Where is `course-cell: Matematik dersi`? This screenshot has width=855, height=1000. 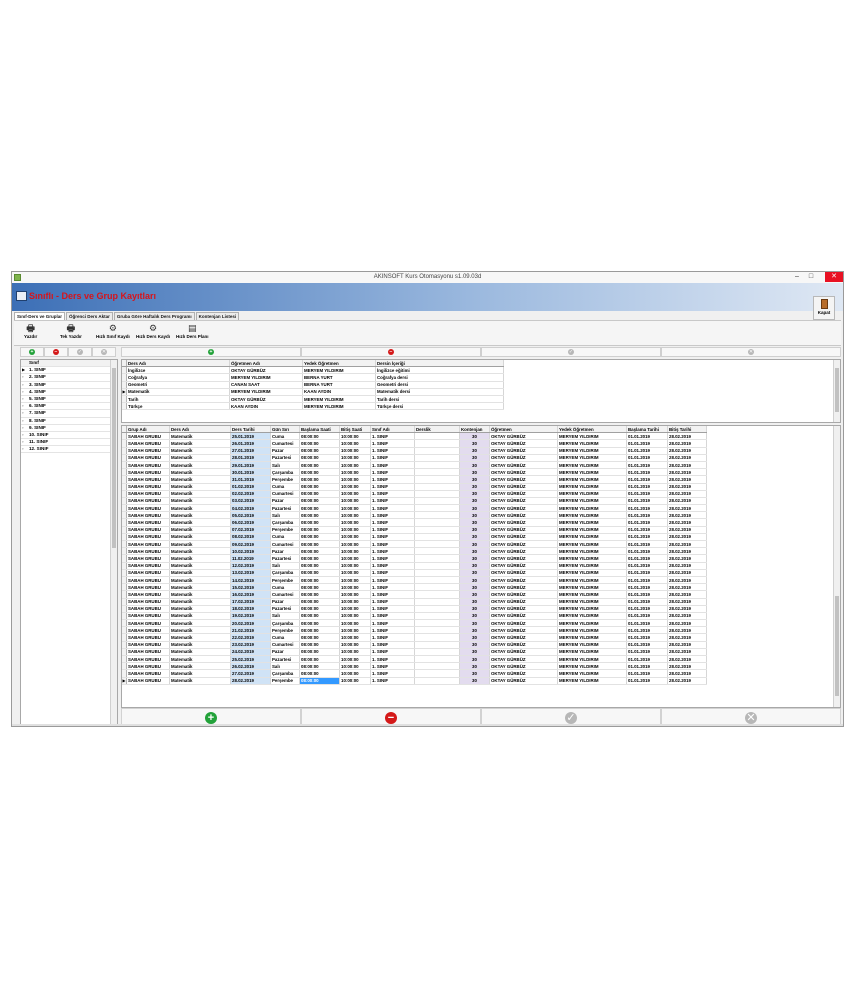 course-cell: Matematik dersi is located at coordinates (439, 392).